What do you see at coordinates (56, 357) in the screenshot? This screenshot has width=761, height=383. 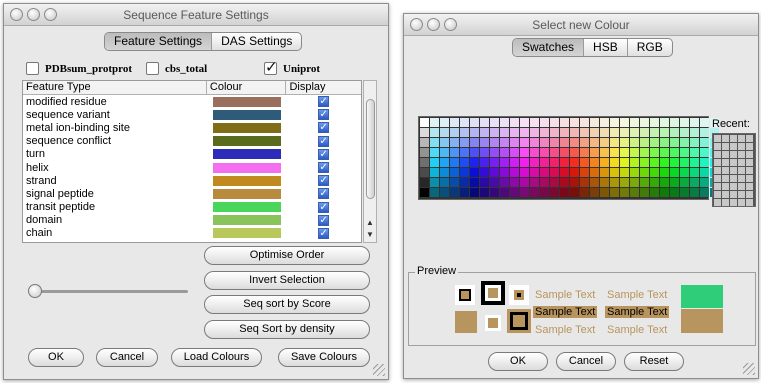 I see `ok-button: OK` at bounding box center [56, 357].